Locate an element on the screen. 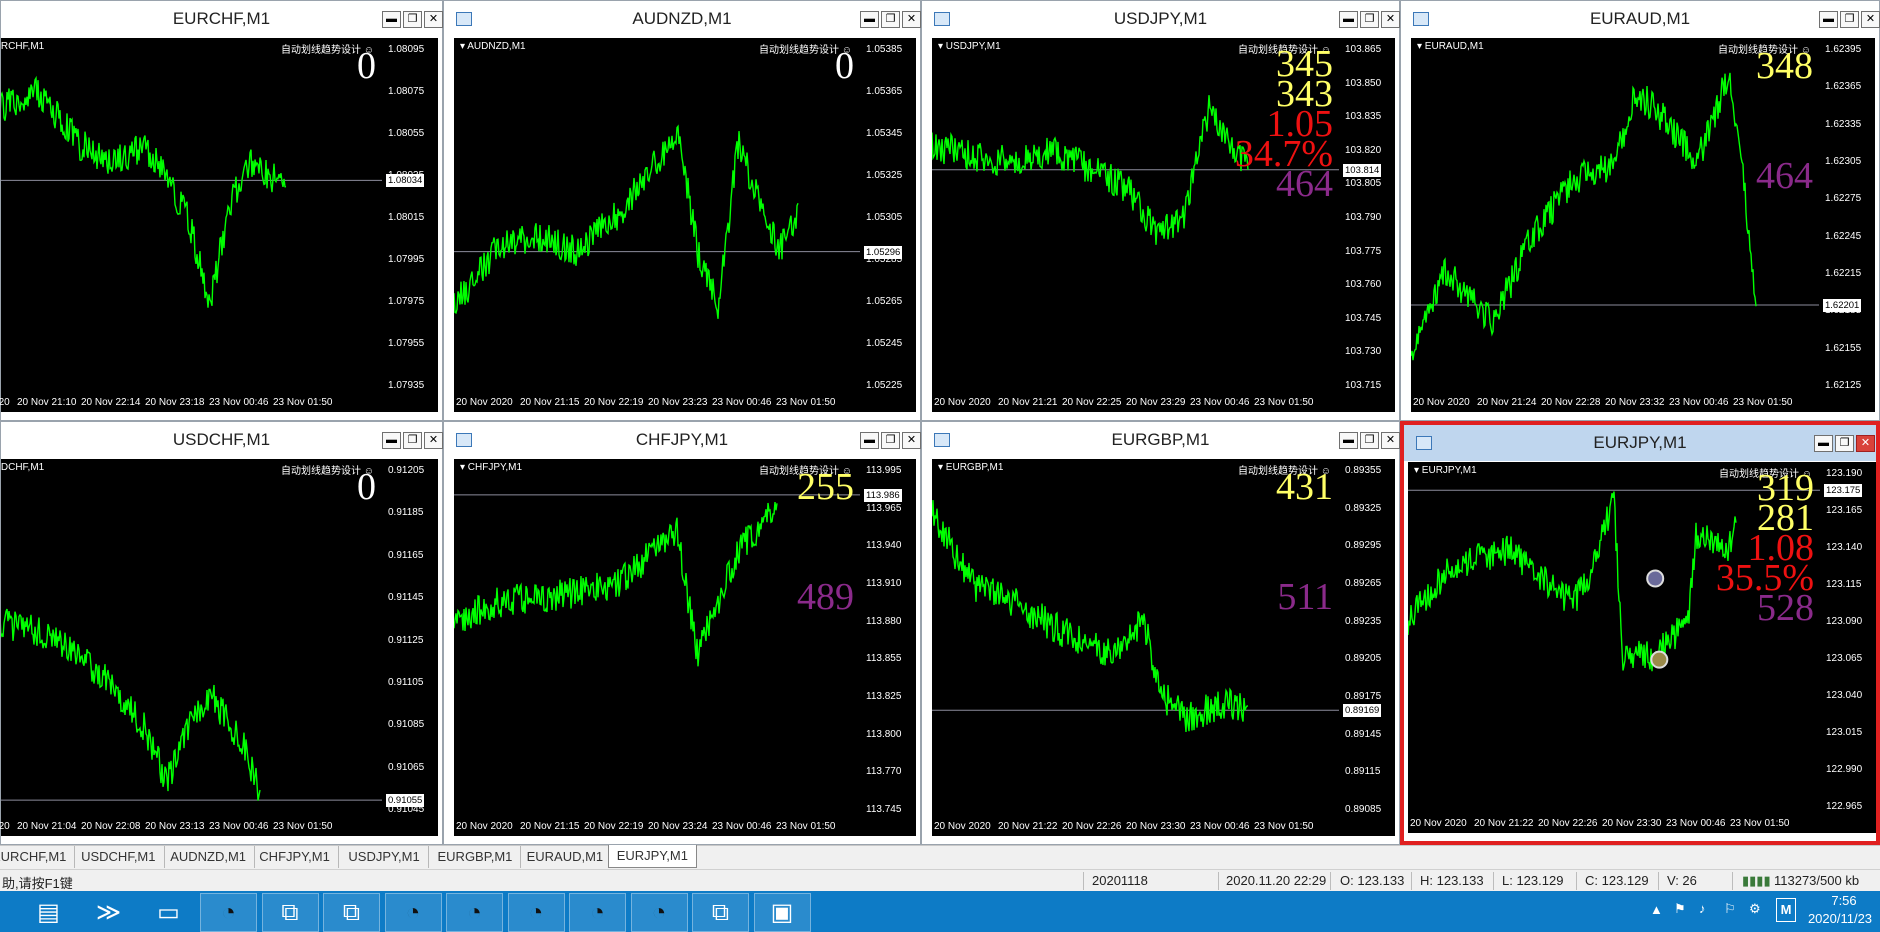 The width and height of the screenshot is (1880, 932). tray-settings-icon: ⚙ is located at coordinates (1755, 909).